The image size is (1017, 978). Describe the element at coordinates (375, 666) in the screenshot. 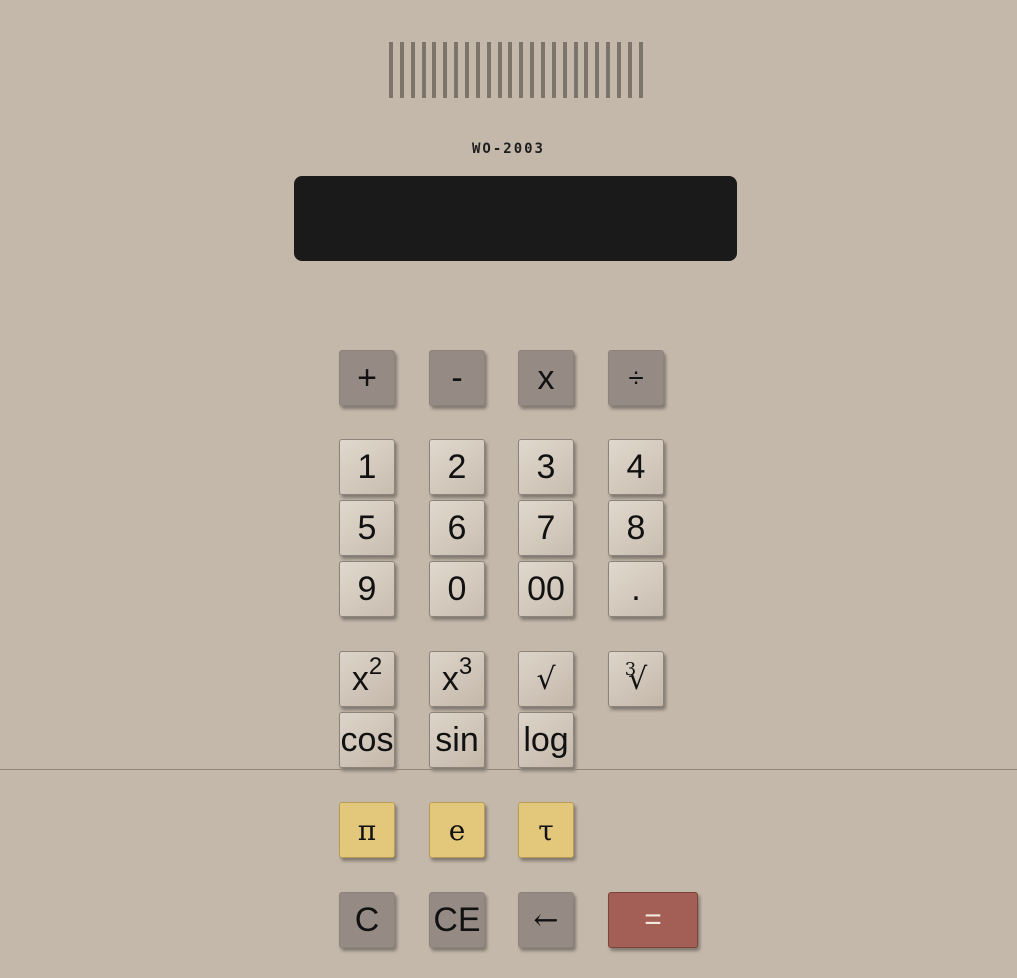

I see `square-exponent-label: 2` at that location.